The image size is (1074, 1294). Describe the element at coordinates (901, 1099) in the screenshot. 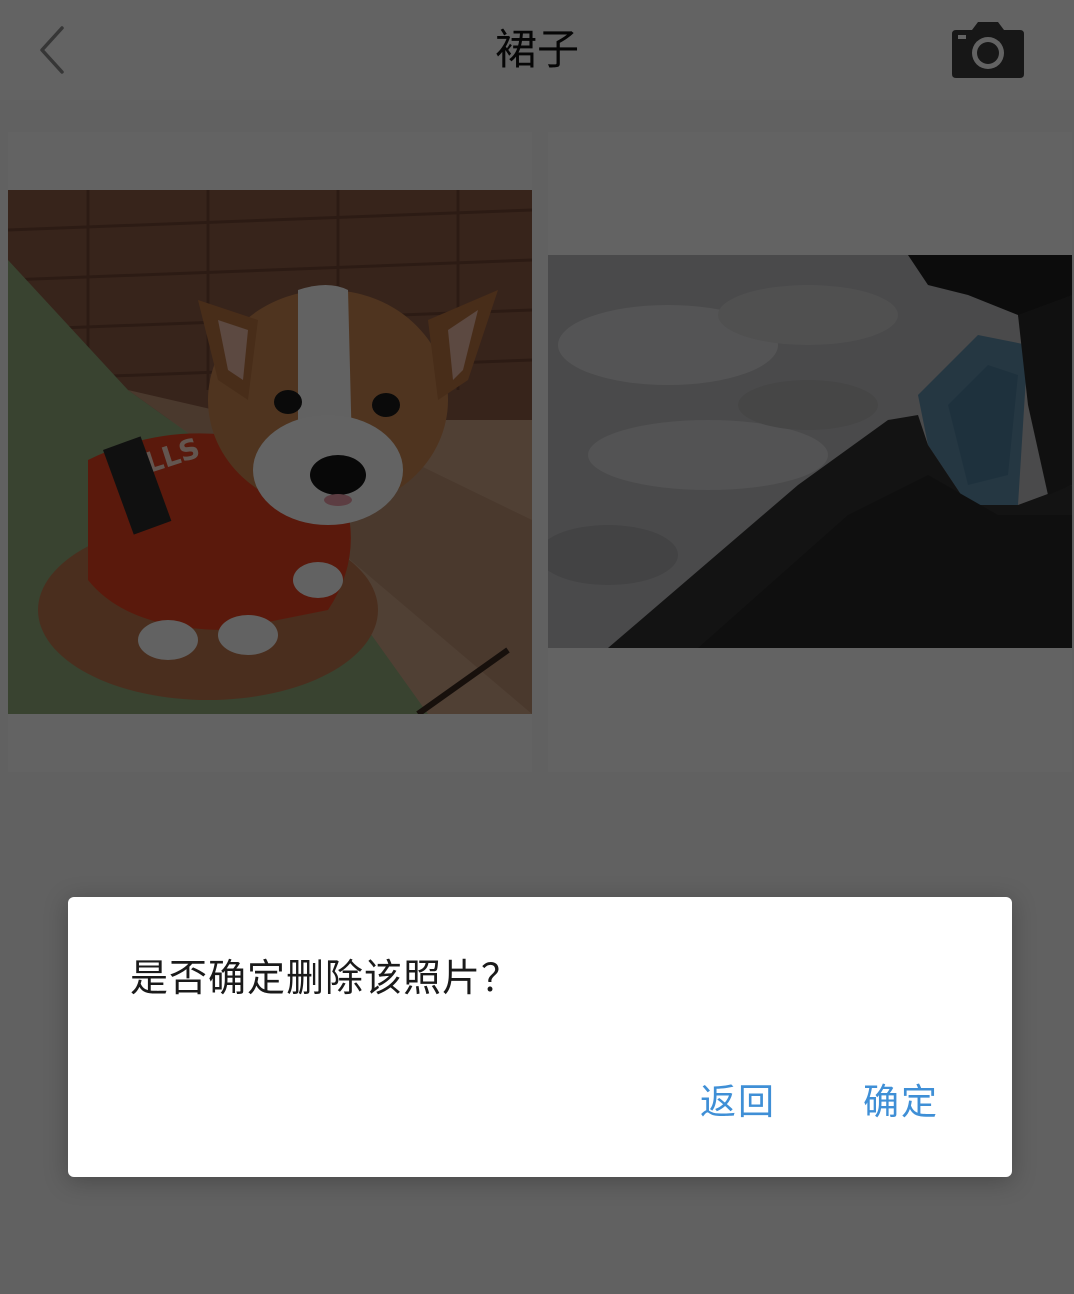

I see `confirm-button: 确定` at that location.